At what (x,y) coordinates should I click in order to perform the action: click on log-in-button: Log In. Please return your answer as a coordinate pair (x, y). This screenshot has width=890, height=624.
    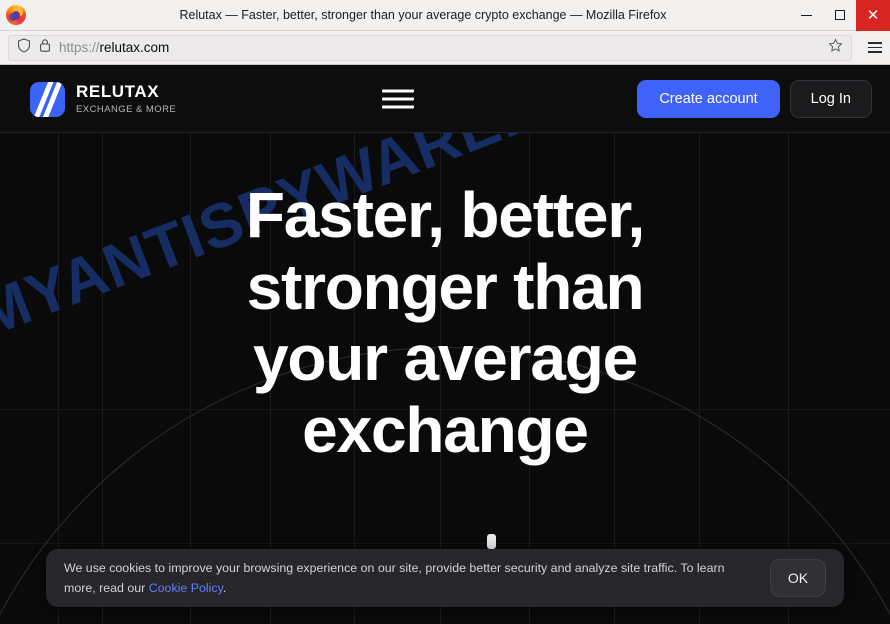
    Looking at the image, I should click on (830, 99).